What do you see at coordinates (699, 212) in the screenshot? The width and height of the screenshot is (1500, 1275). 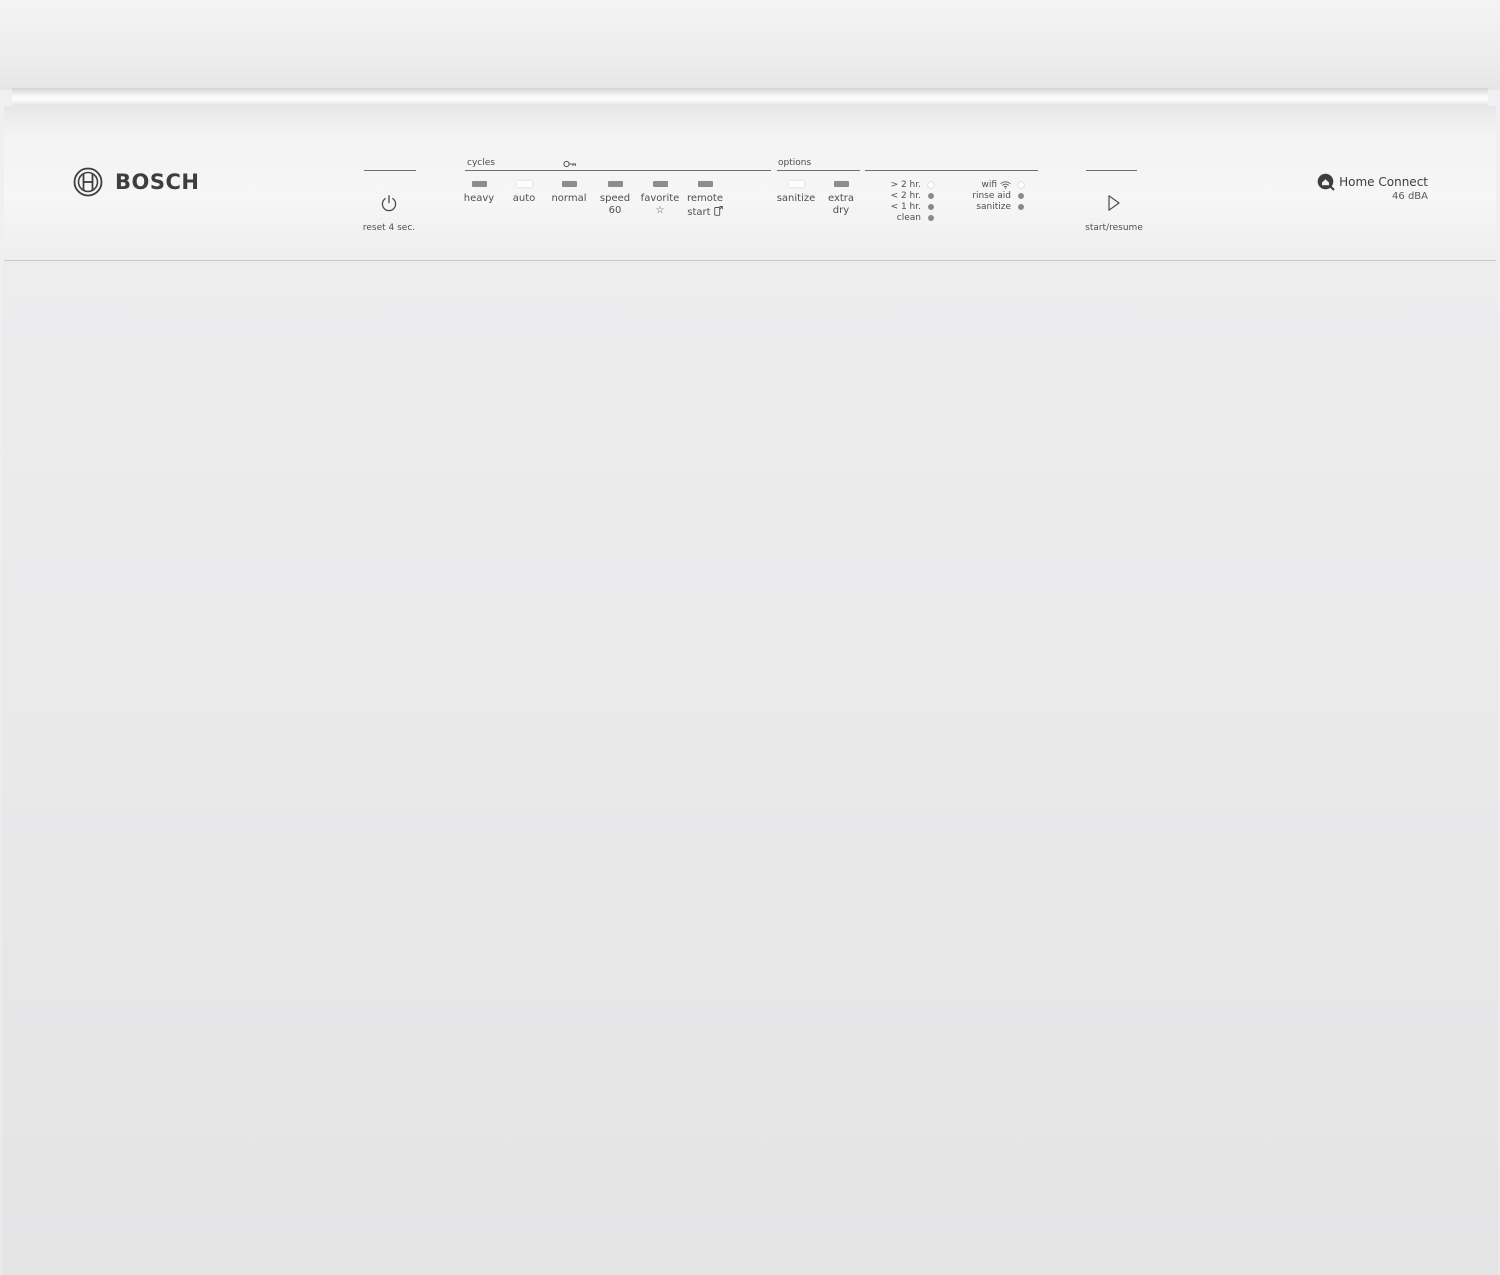 I see `cycle-sublabel: start` at bounding box center [699, 212].